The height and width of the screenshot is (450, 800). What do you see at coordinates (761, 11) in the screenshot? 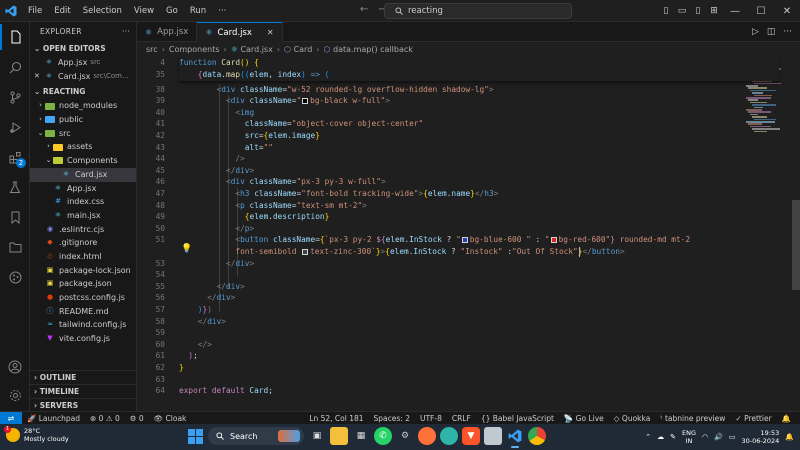
I see `maximize-icon: ☐` at bounding box center [761, 11].